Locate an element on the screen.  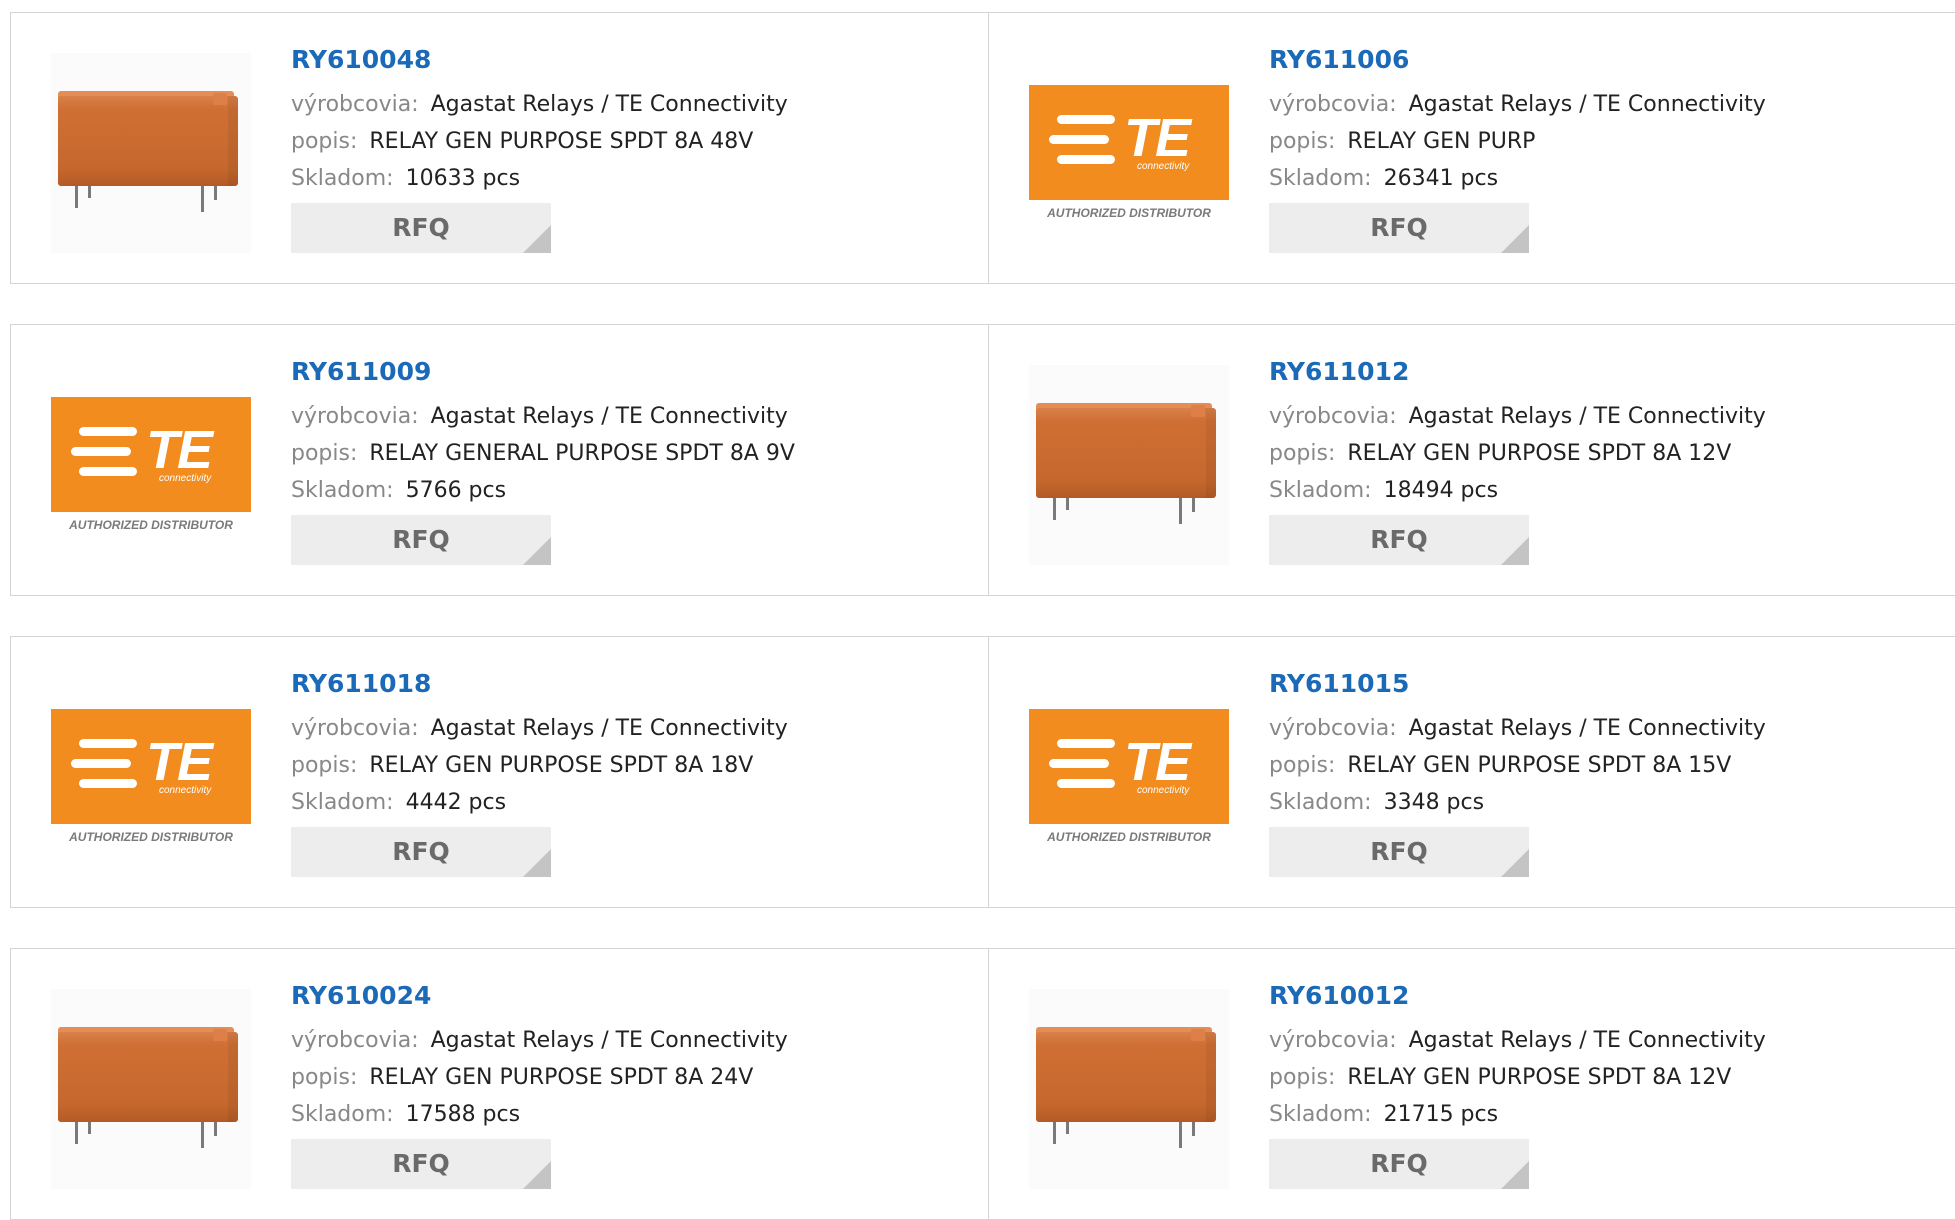
te-logo-subtitle: connectivity is located at coordinates (1163, 166).